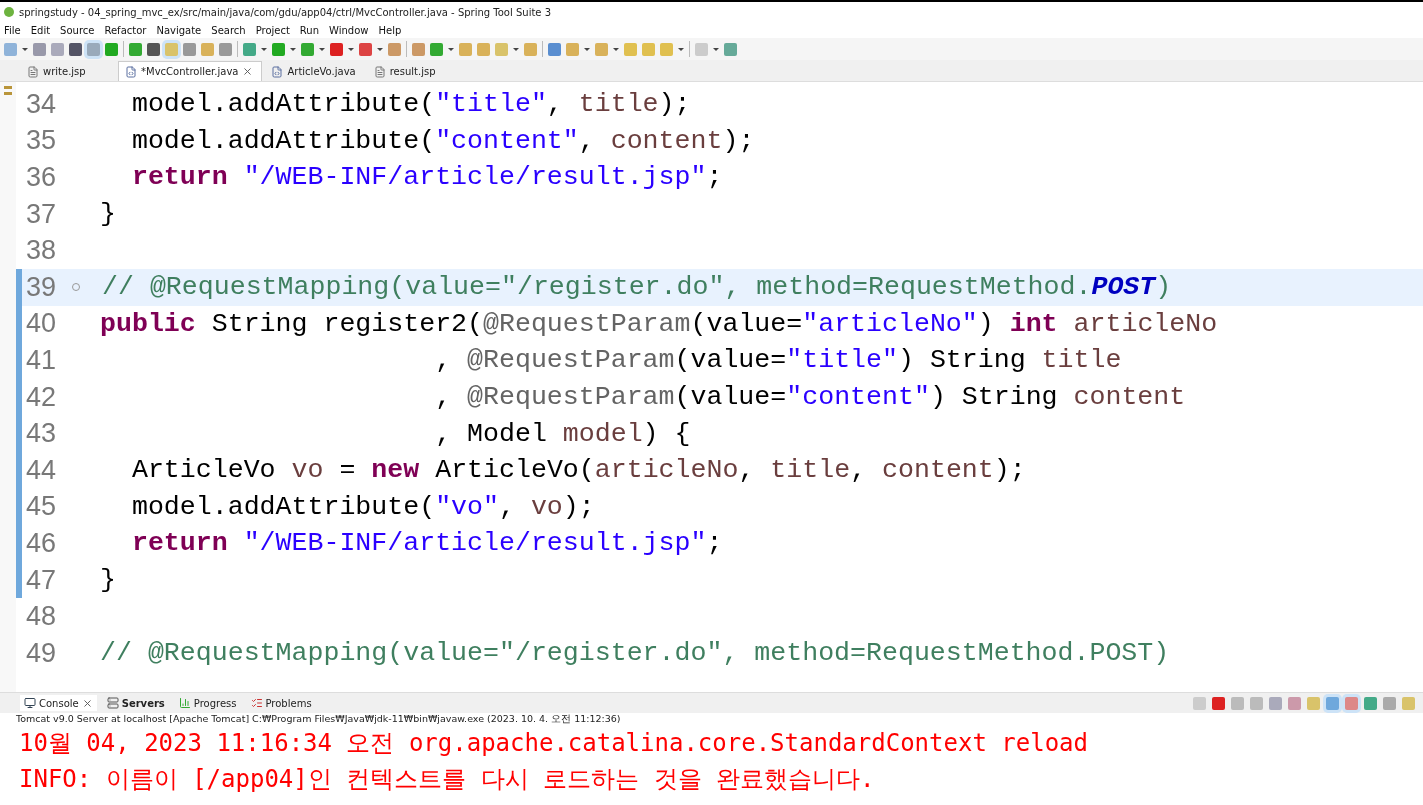 The image size is (1423, 805). What do you see at coordinates (41, 580) in the screenshot?
I see `line-number: 47` at bounding box center [41, 580].